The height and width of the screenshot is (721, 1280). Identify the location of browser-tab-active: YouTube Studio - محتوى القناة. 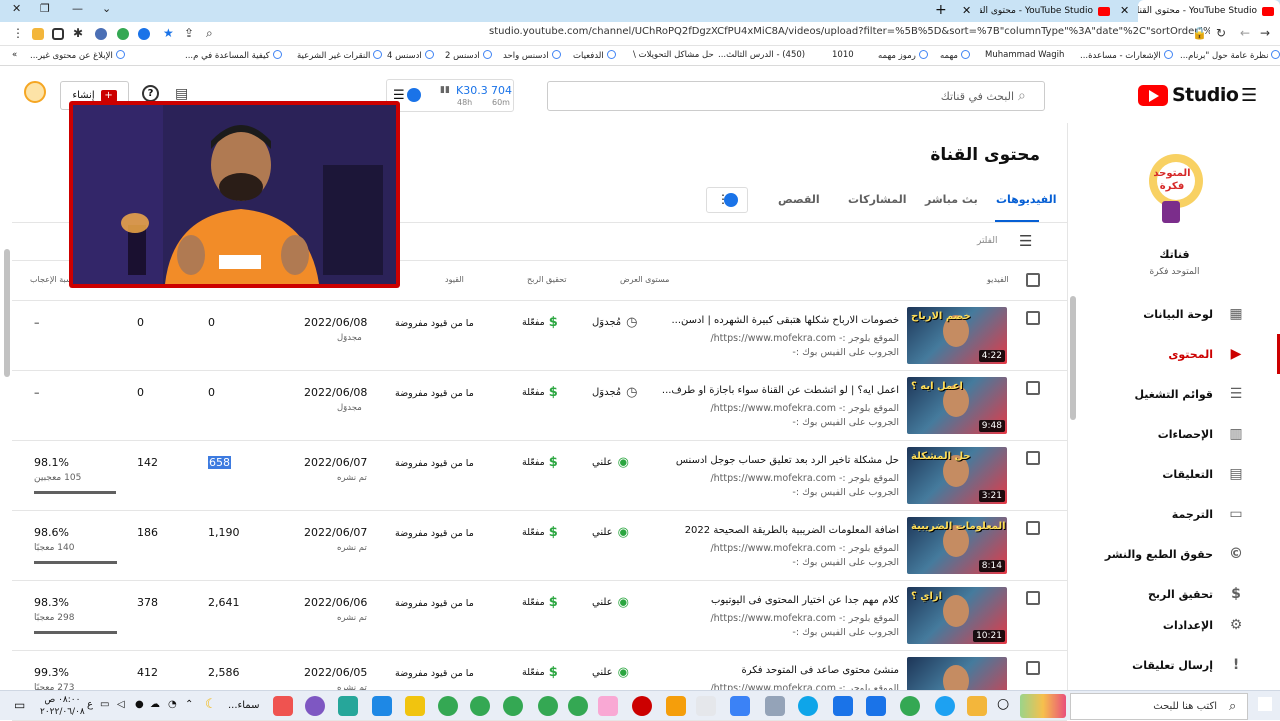
(1209, 11).